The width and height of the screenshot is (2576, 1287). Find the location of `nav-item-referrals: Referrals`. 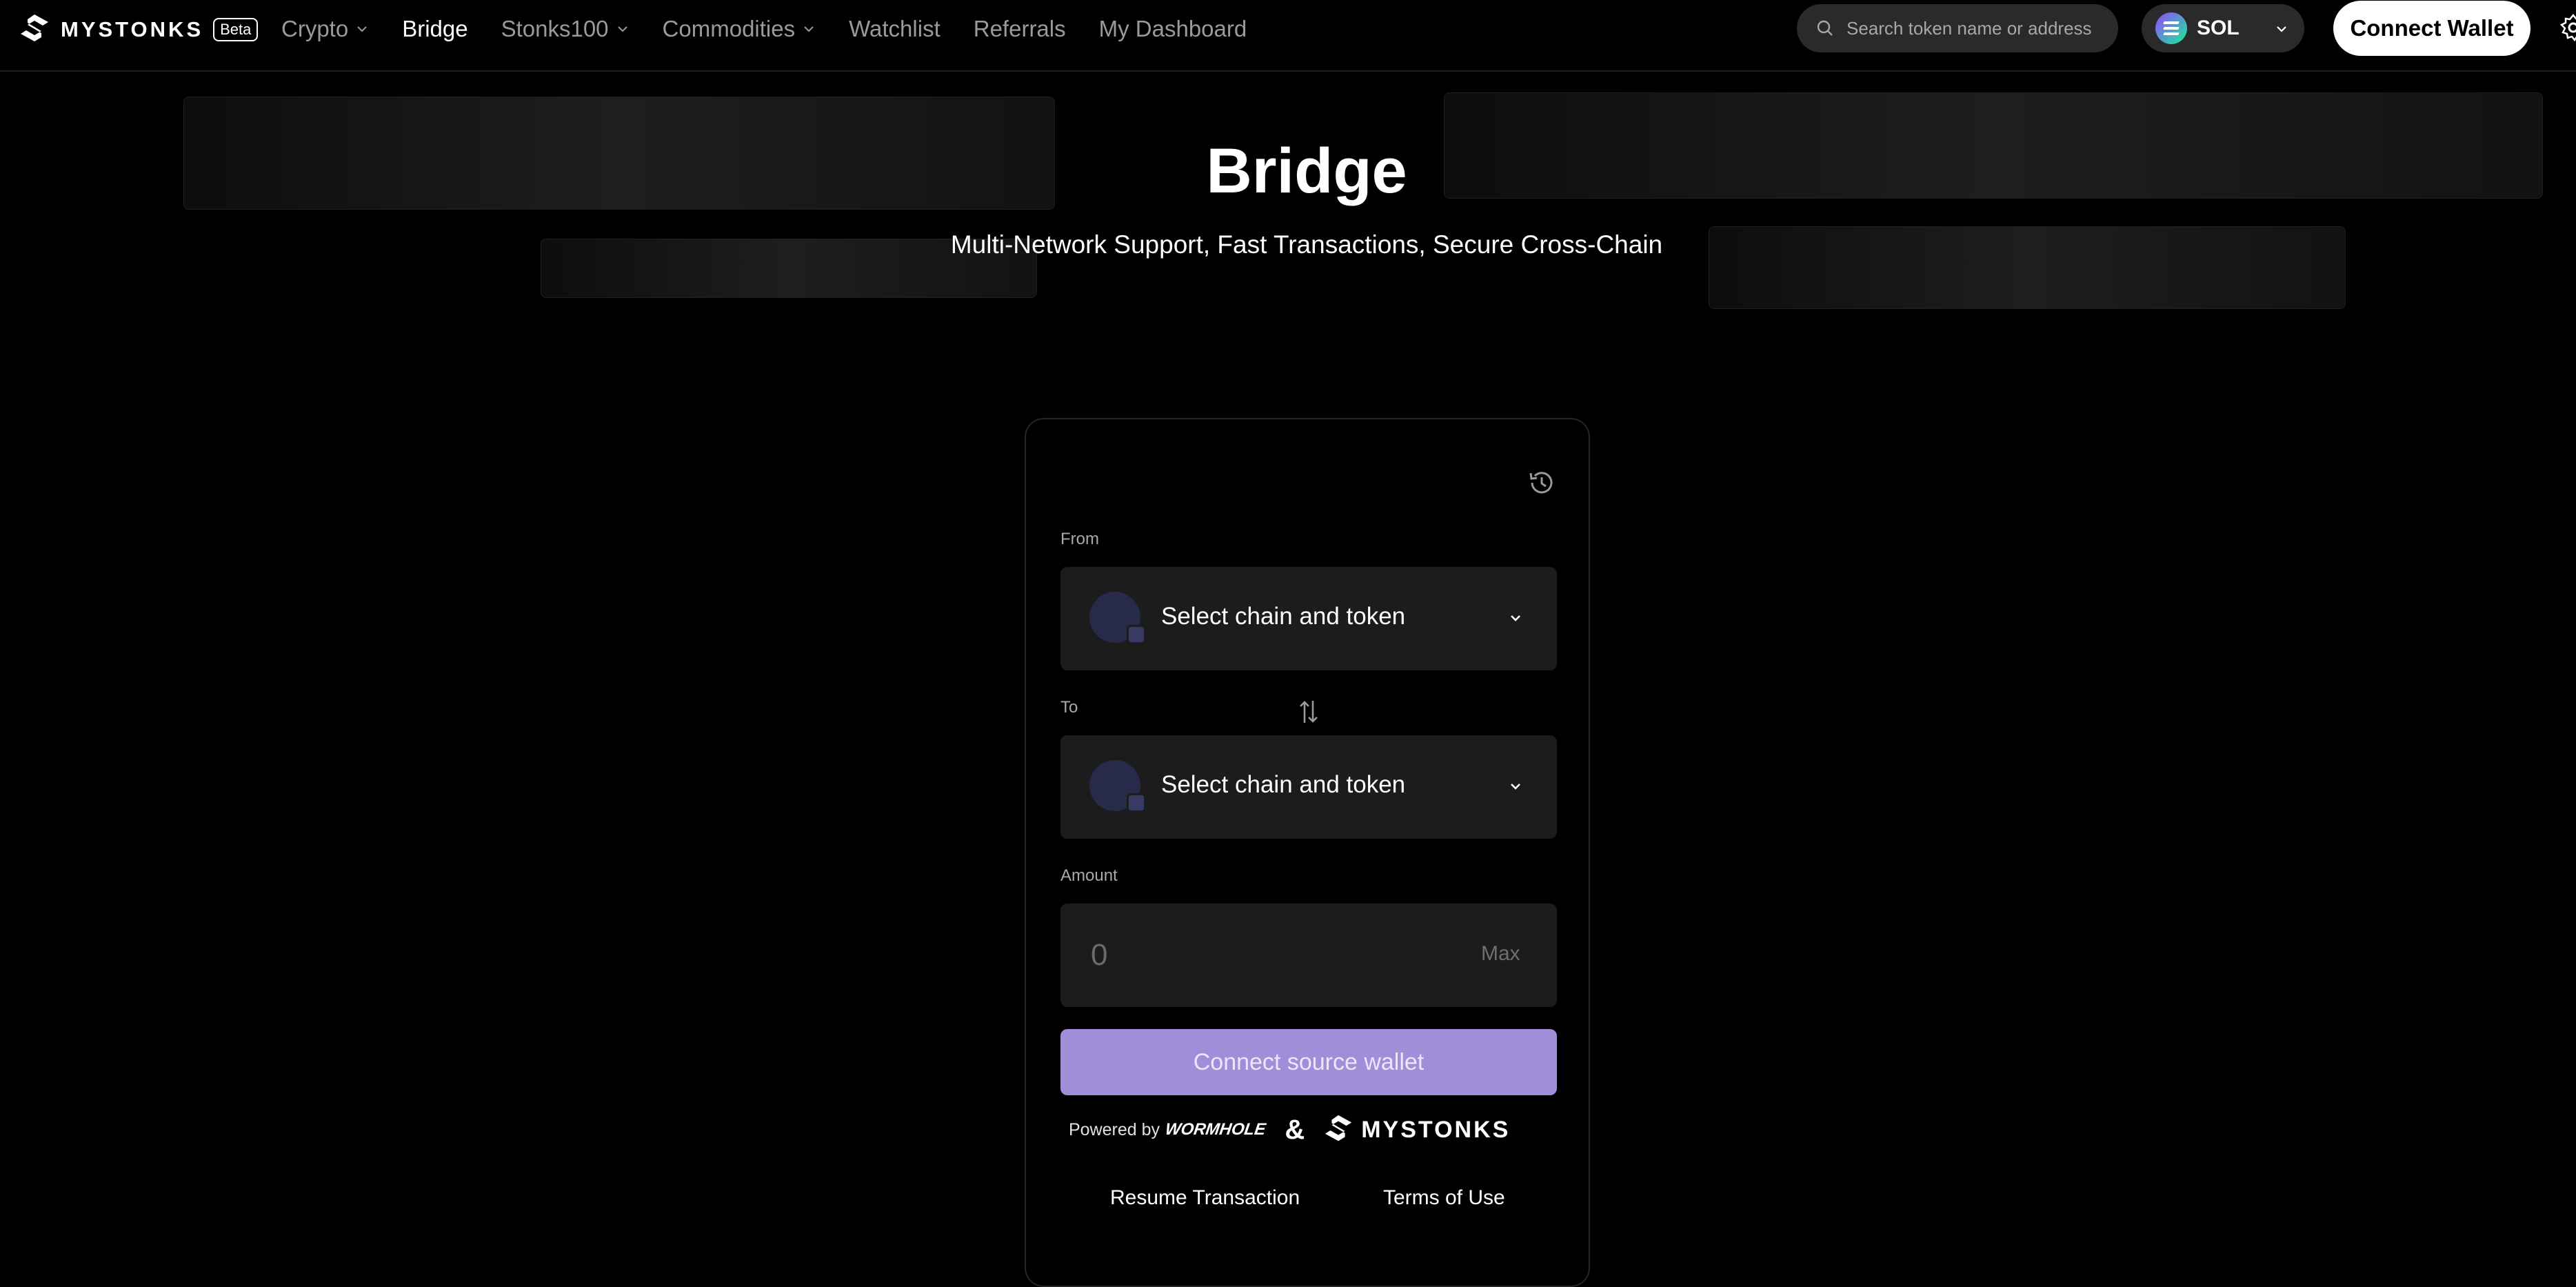

nav-item-referrals: Referrals is located at coordinates (1020, 29).